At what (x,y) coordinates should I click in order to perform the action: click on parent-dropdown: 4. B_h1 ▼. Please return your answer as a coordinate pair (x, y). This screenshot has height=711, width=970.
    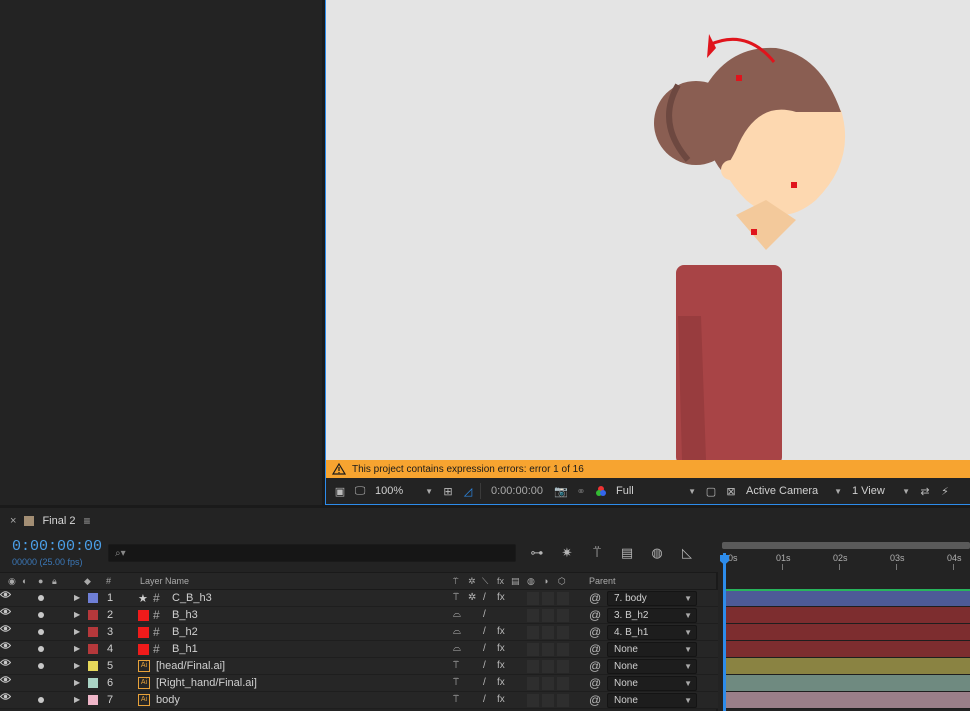
    Looking at the image, I should click on (652, 632).